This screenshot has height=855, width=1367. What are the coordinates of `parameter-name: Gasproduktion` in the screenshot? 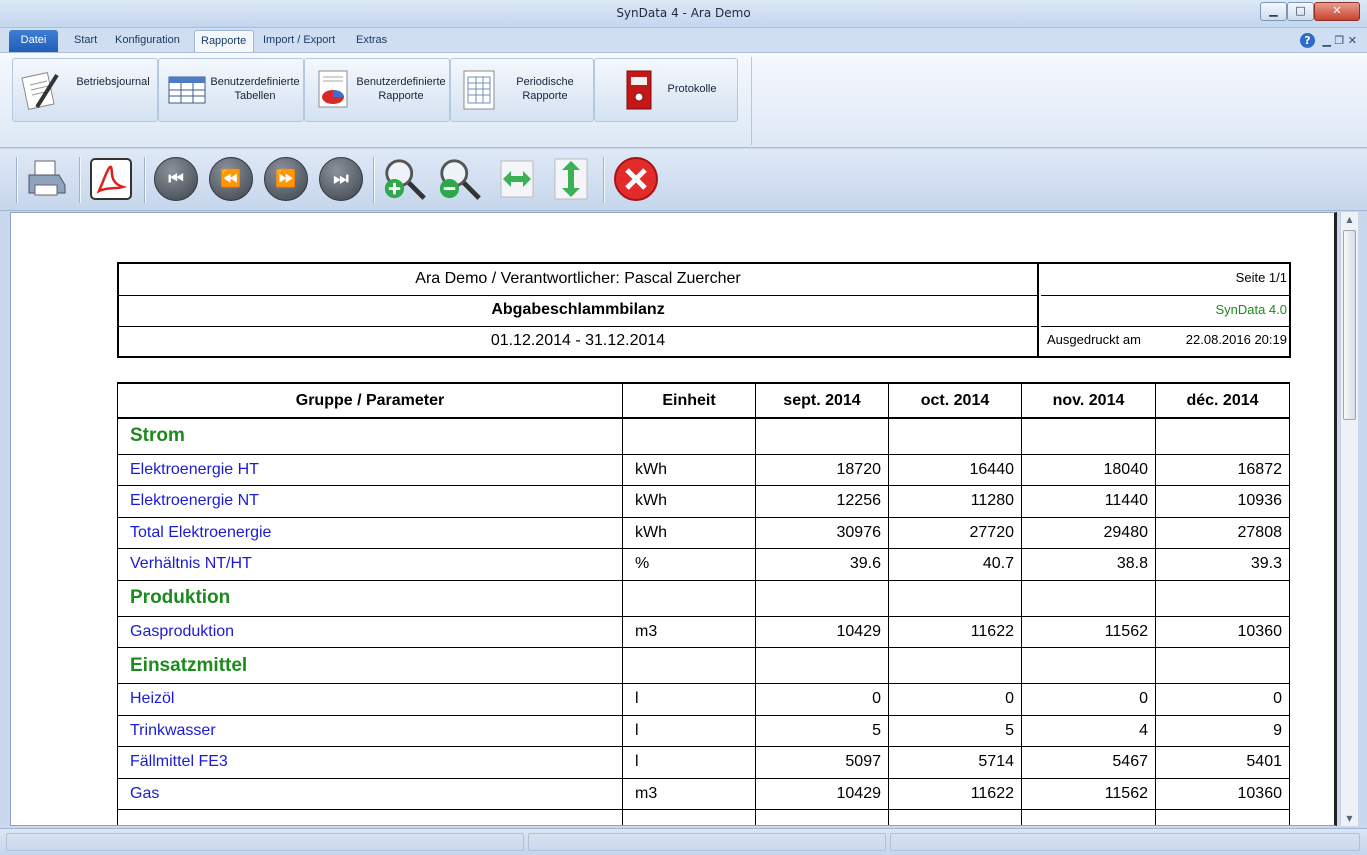 It's located at (370, 631).